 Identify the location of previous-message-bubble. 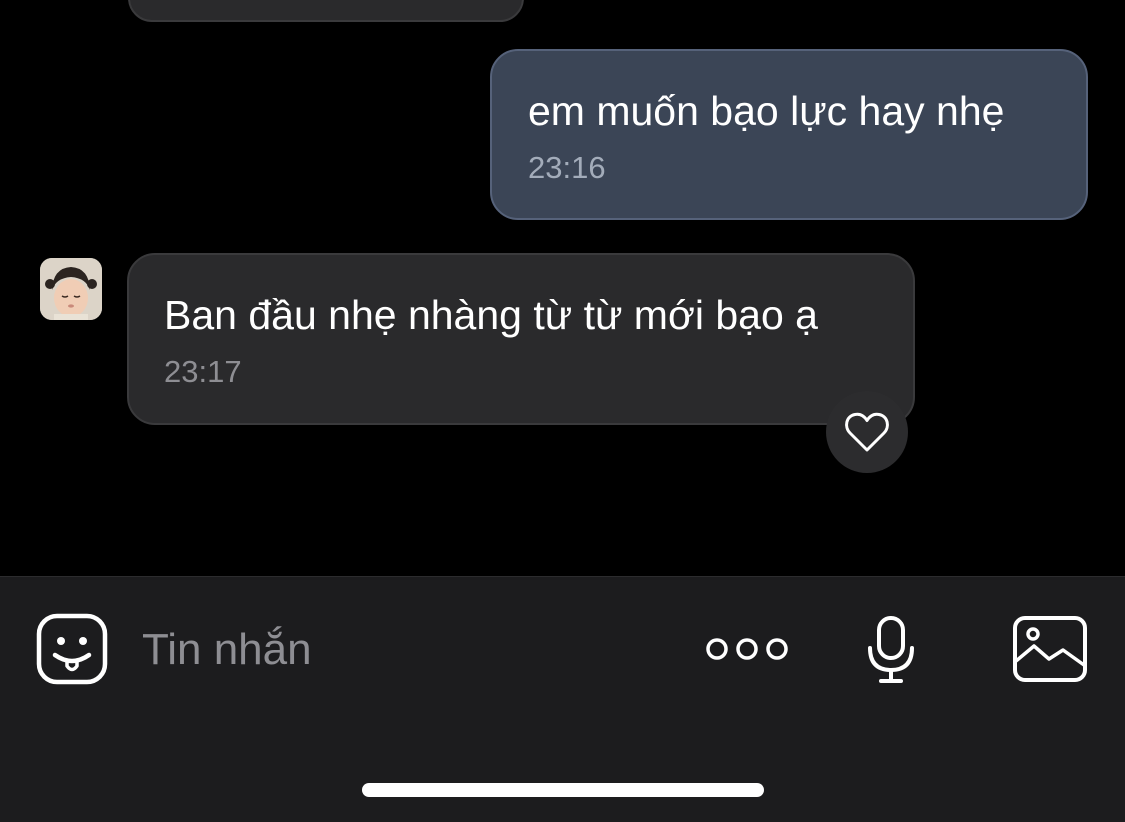
(326, 11).